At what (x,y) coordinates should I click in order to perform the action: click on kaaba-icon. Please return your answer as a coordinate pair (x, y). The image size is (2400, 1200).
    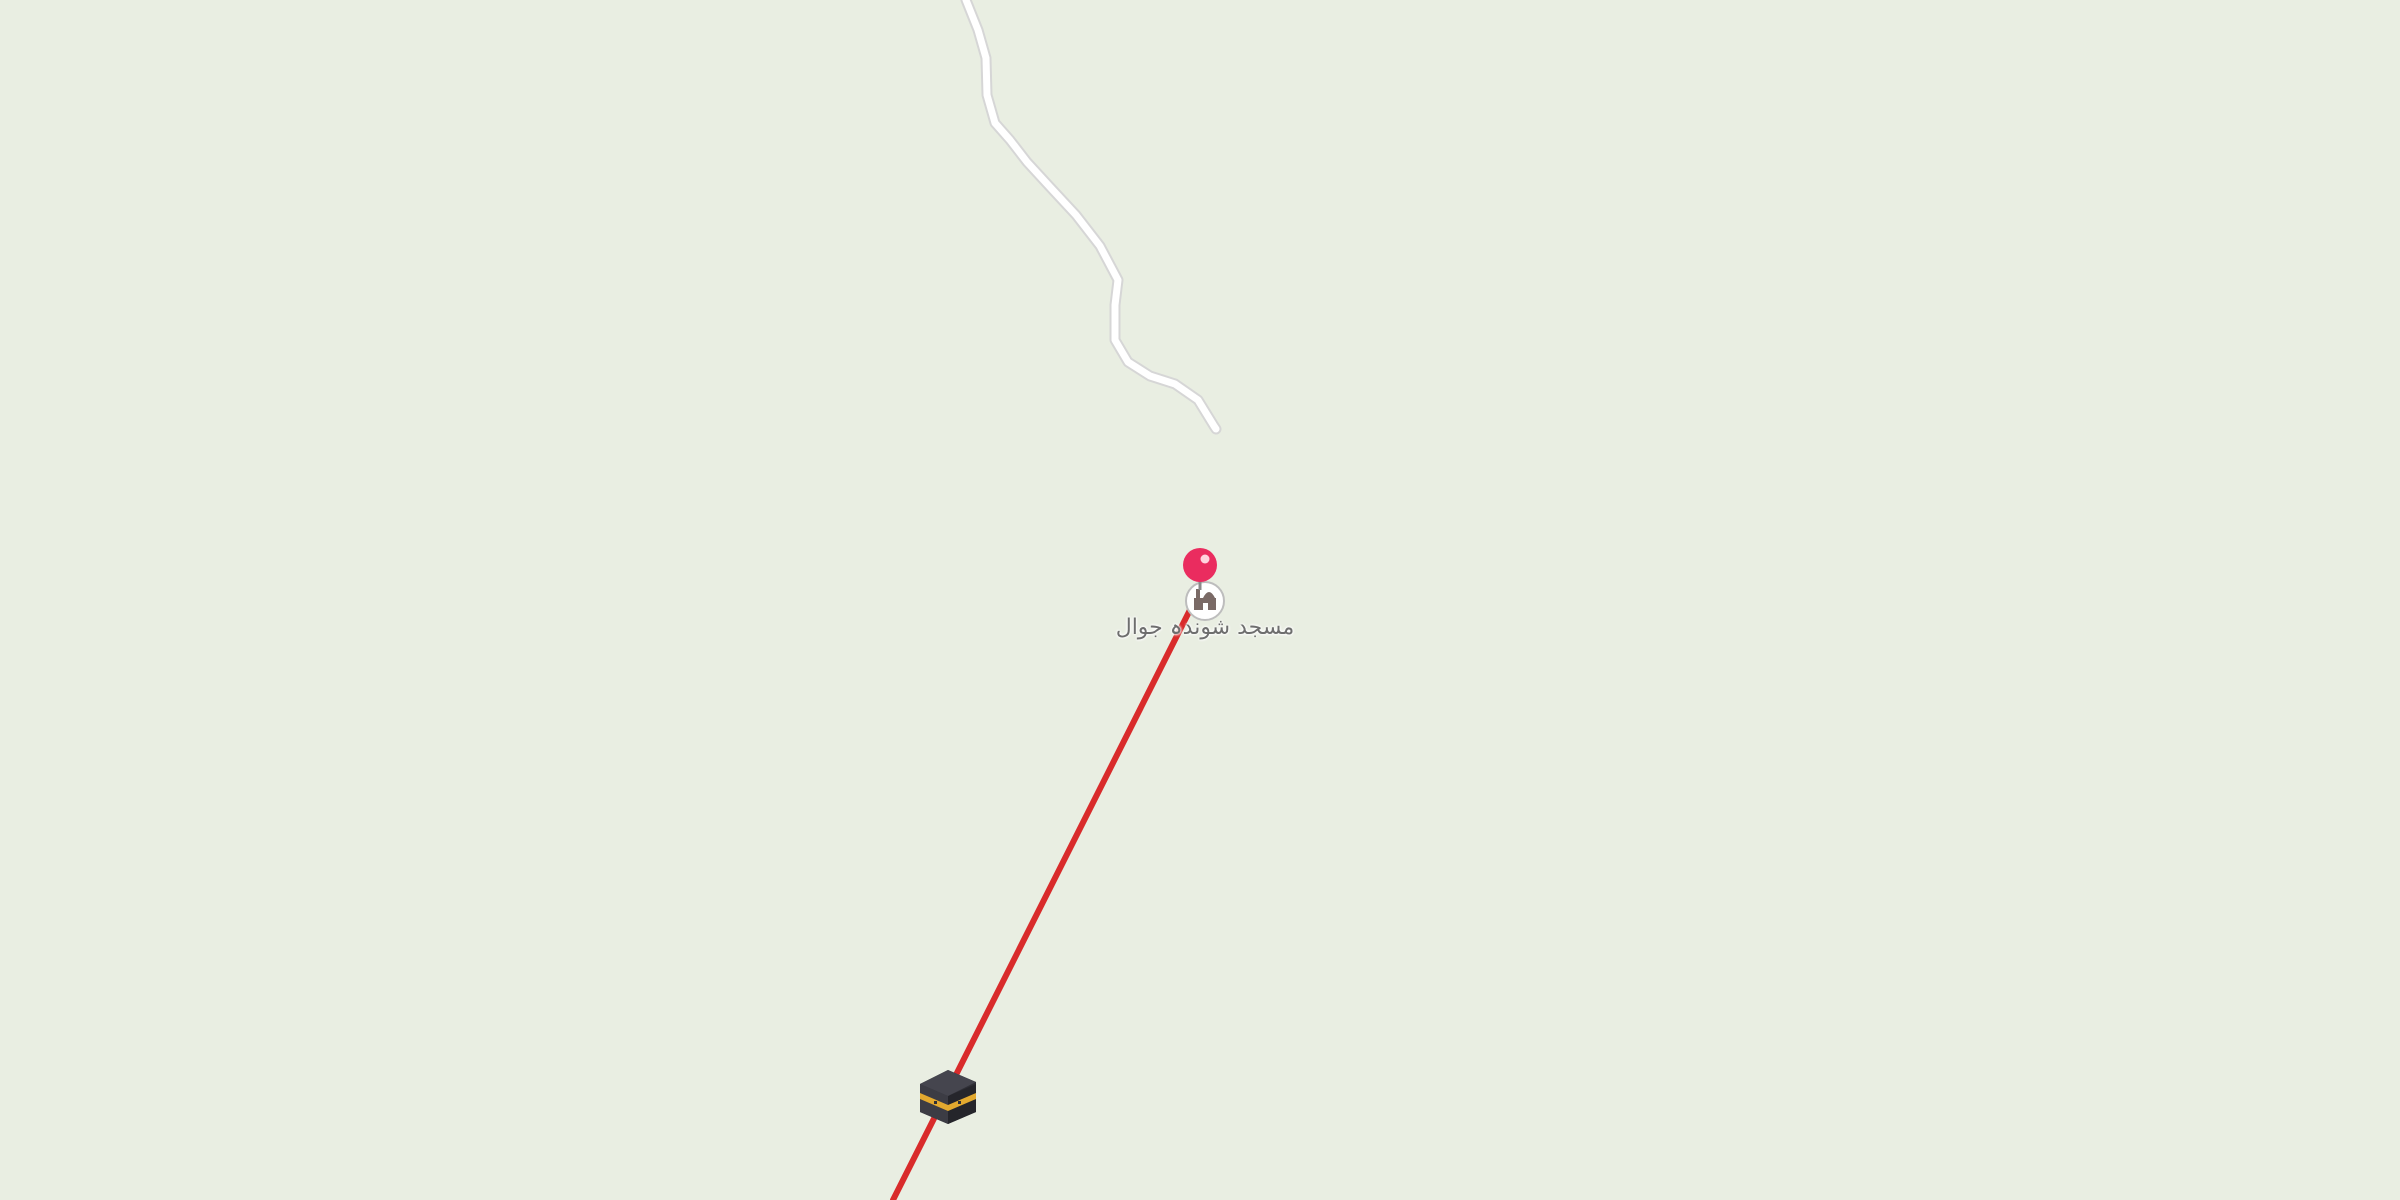
    Looking at the image, I should click on (948, 1097).